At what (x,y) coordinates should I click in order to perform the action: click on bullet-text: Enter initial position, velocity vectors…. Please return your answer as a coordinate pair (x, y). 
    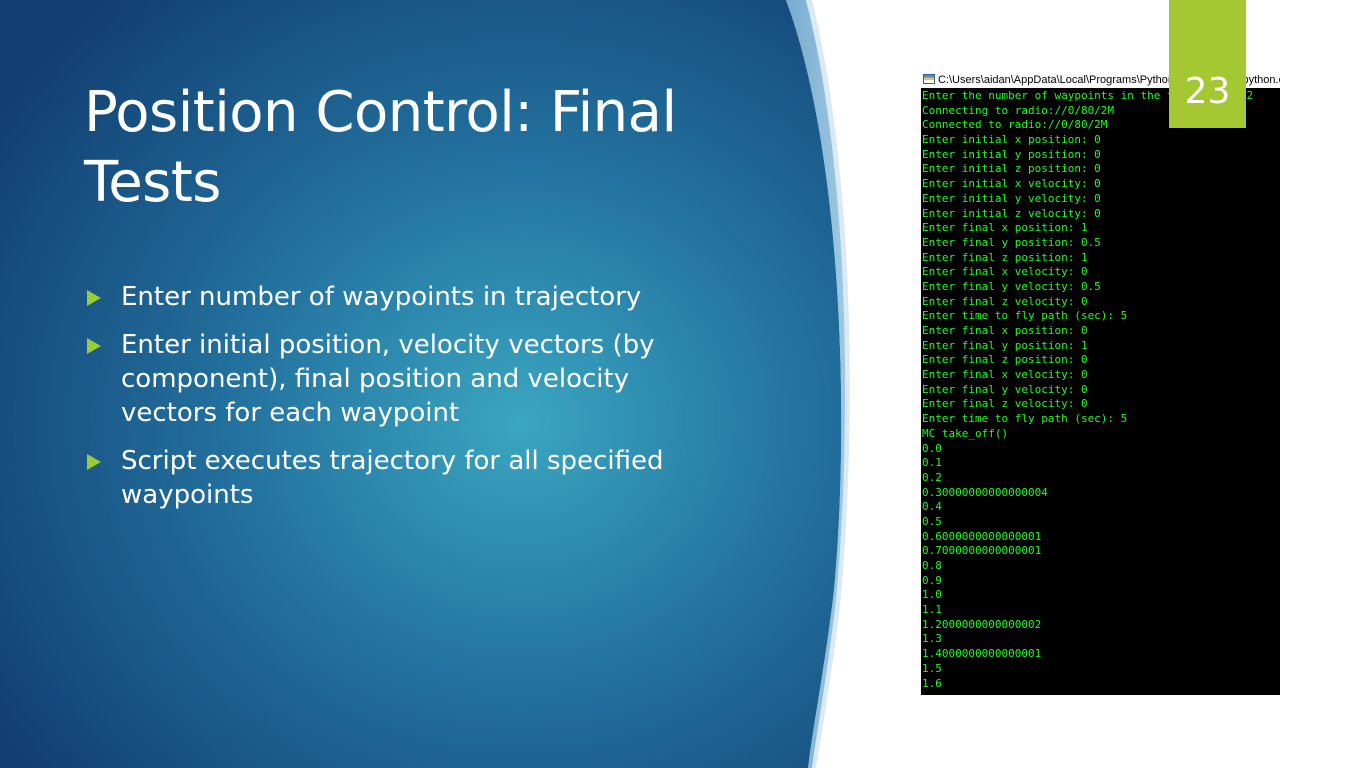
    Looking at the image, I should click on (388, 379).